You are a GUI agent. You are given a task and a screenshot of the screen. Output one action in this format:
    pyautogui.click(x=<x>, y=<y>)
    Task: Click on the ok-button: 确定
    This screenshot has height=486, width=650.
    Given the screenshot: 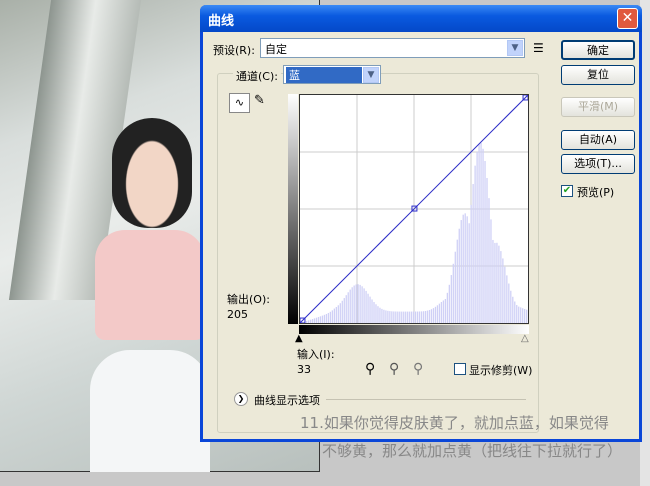 What is the action you would take?
    pyautogui.click(x=598, y=50)
    